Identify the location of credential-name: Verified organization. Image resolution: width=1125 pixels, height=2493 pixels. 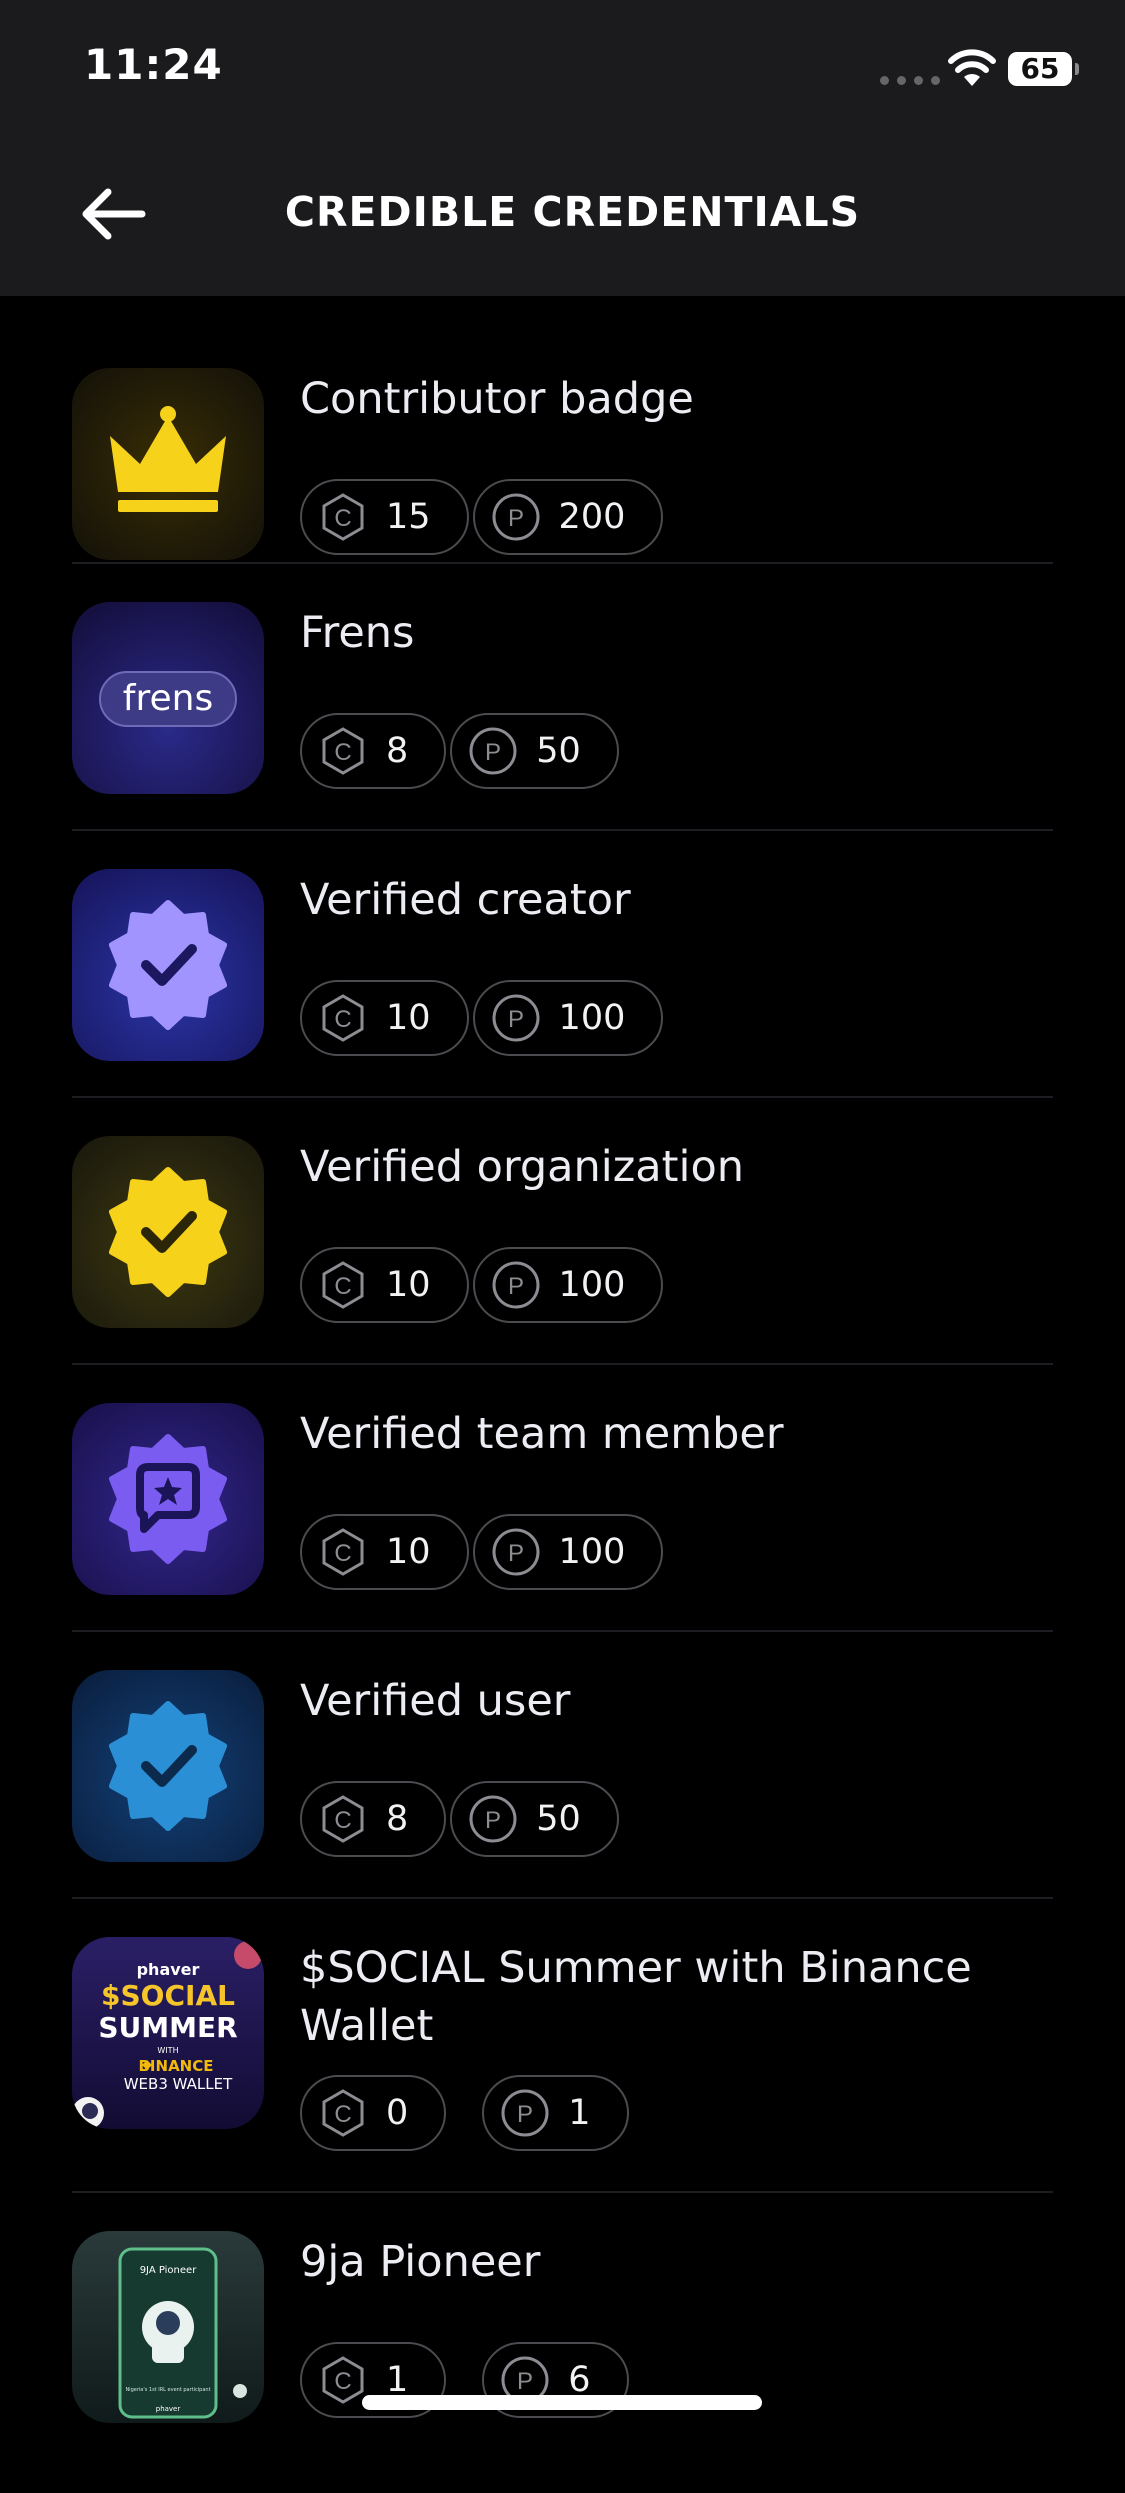
(522, 1167).